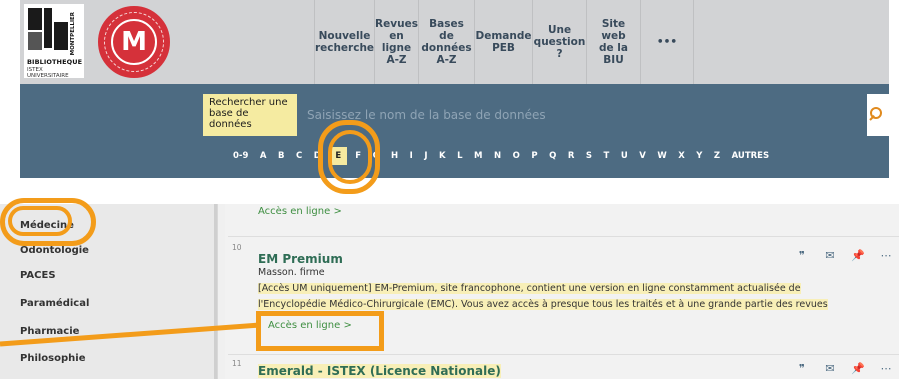 The height and width of the screenshot is (379, 899). What do you see at coordinates (38, 275) in the screenshot?
I see `sidebar-item-paces: PACES` at bounding box center [38, 275].